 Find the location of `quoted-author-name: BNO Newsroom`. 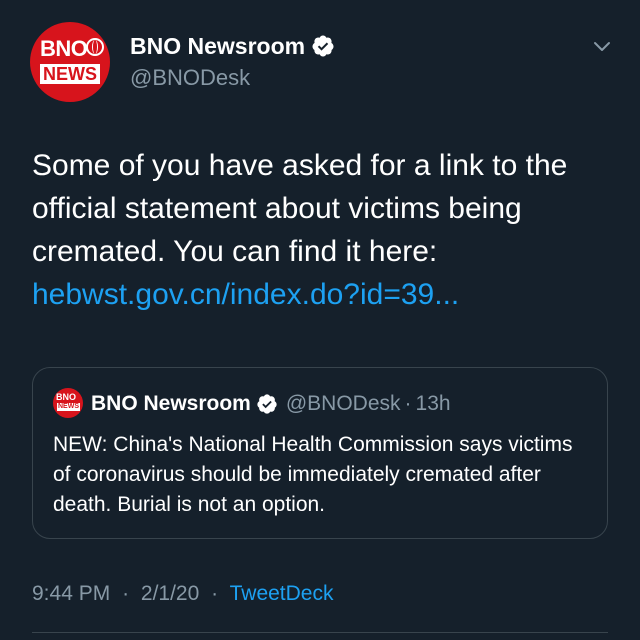

quoted-author-name: BNO Newsroom is located at coordinates (171, 403).